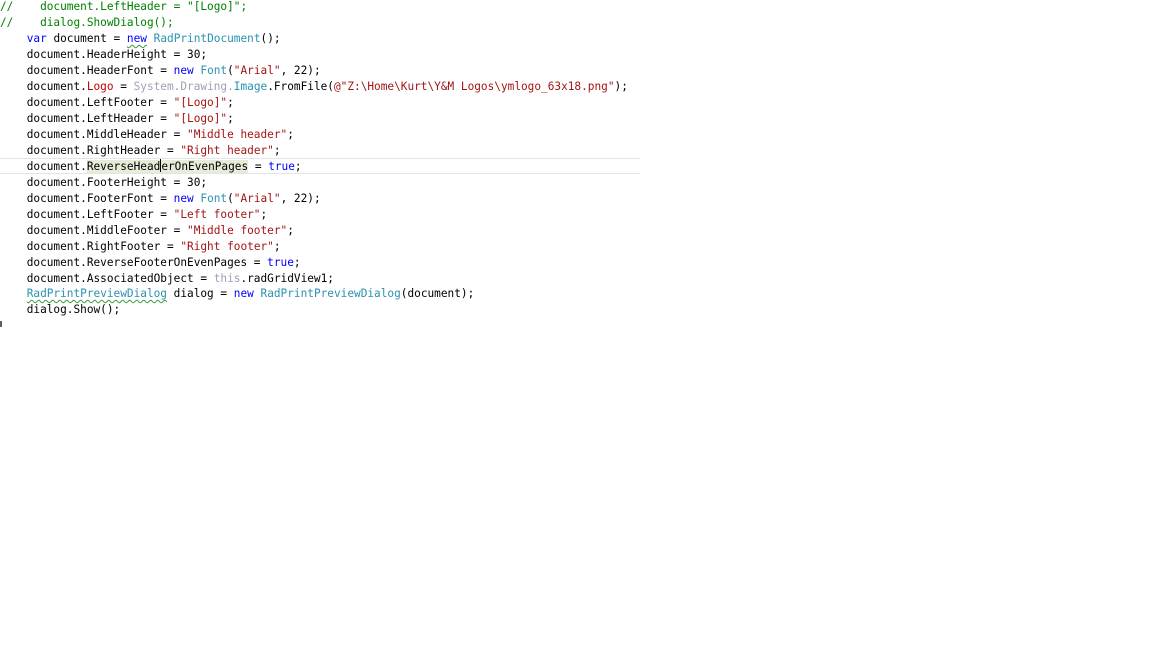 The image size is (1152, 648). I want to click on code-text: document.MiddleFooter =, so click(94, 230).